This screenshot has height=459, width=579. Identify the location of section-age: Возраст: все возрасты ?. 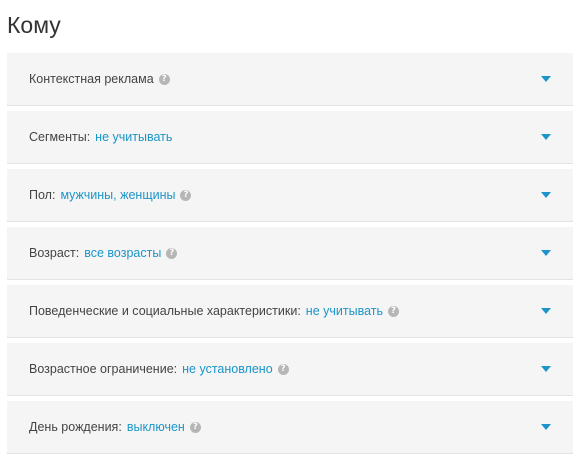
(290, 253).